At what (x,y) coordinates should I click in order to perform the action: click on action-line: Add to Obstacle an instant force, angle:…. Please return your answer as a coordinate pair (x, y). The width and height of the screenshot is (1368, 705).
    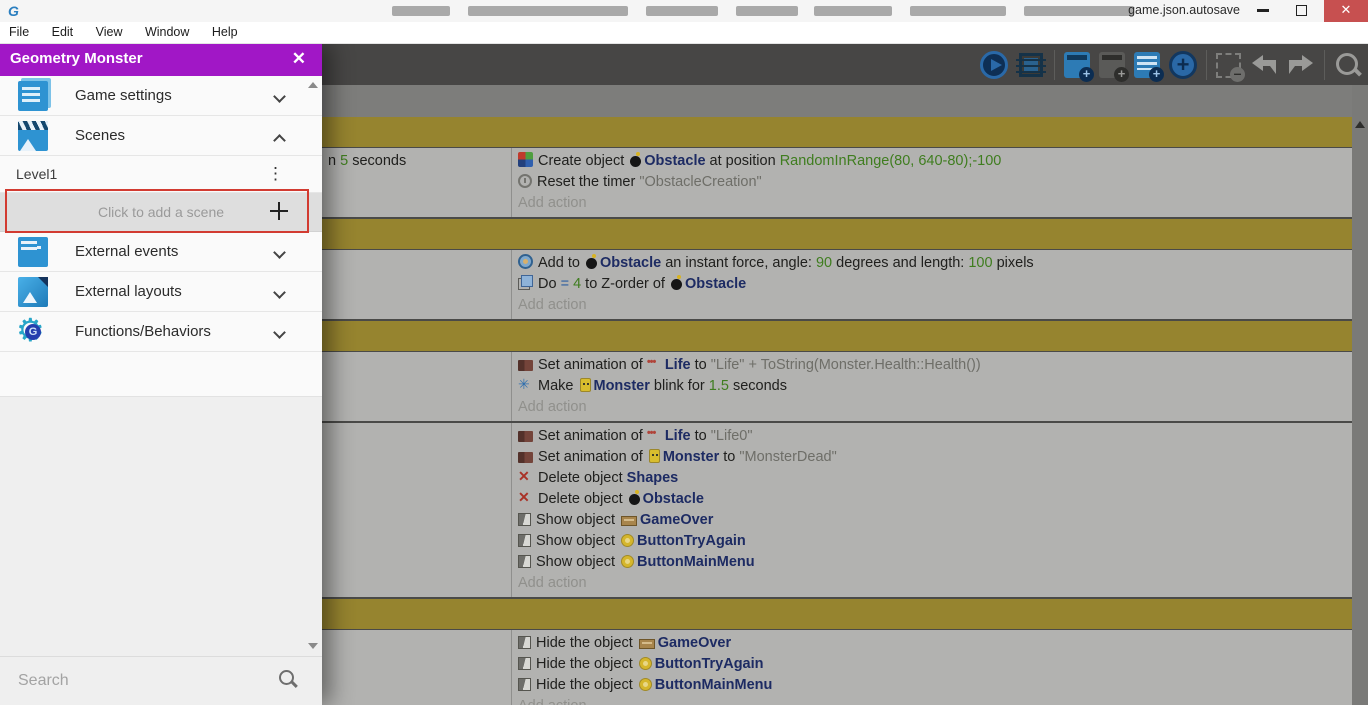
    Looking at the image, I should click on (935, 263).